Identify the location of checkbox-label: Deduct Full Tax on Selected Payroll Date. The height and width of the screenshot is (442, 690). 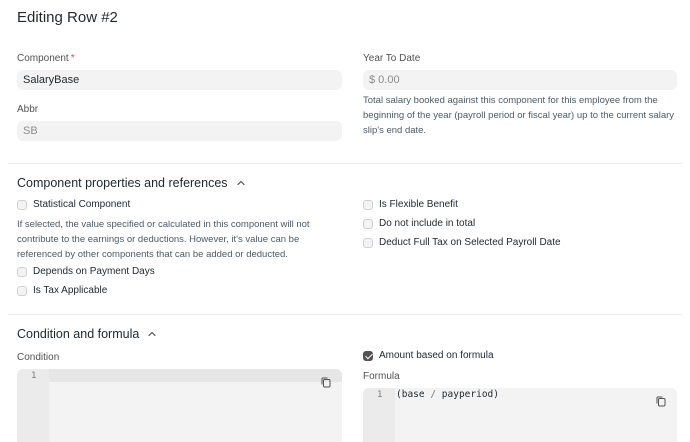
(470, 242).